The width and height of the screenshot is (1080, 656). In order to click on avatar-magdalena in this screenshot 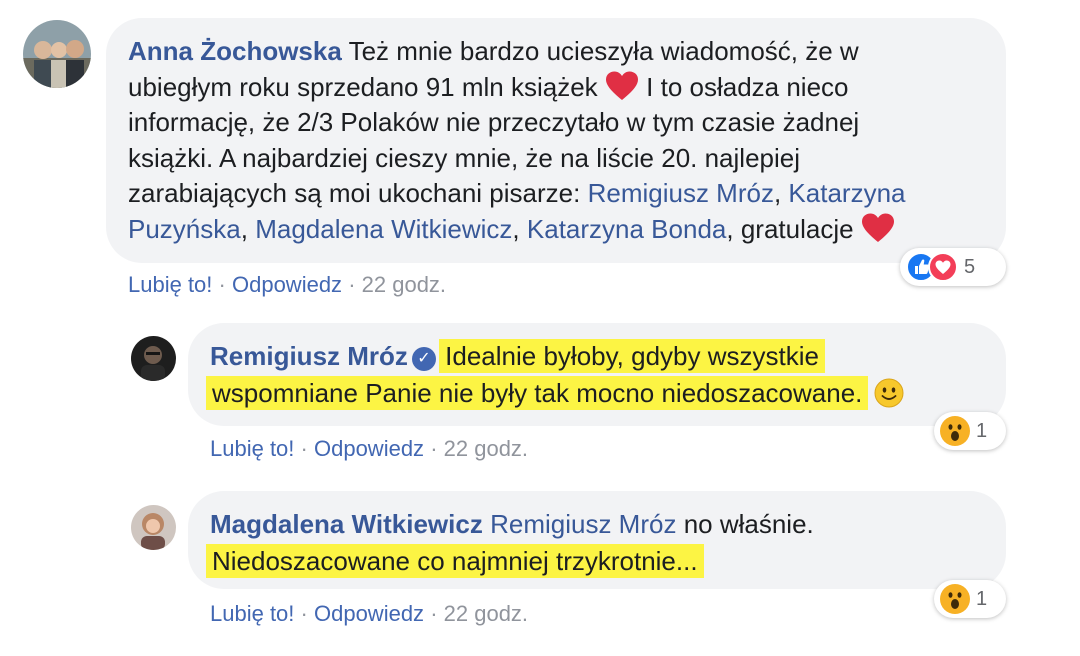, I will do `click(153, 527)`.